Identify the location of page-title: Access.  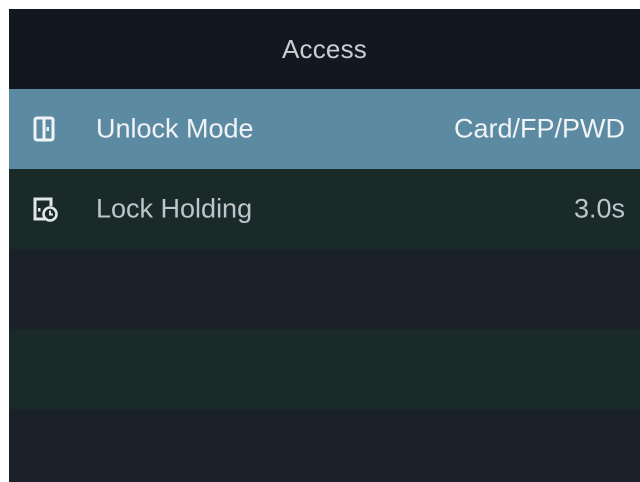
(324, 48).